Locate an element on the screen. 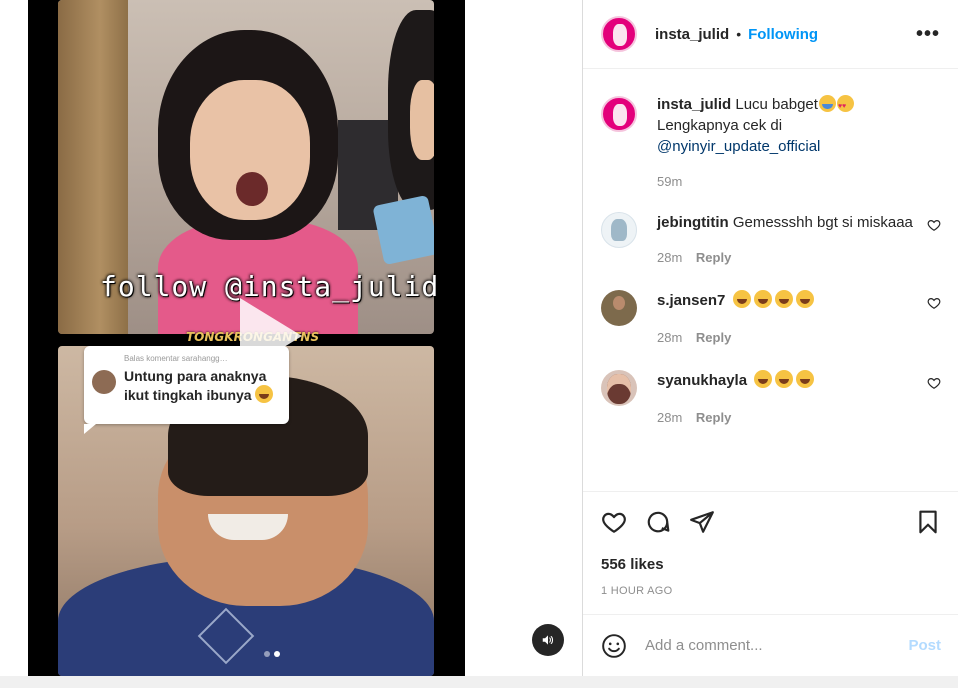 This screenshot has width=958, height=688. comment-text: Gemessshh bgt si miskaaa is located at coordinates (822, 222).